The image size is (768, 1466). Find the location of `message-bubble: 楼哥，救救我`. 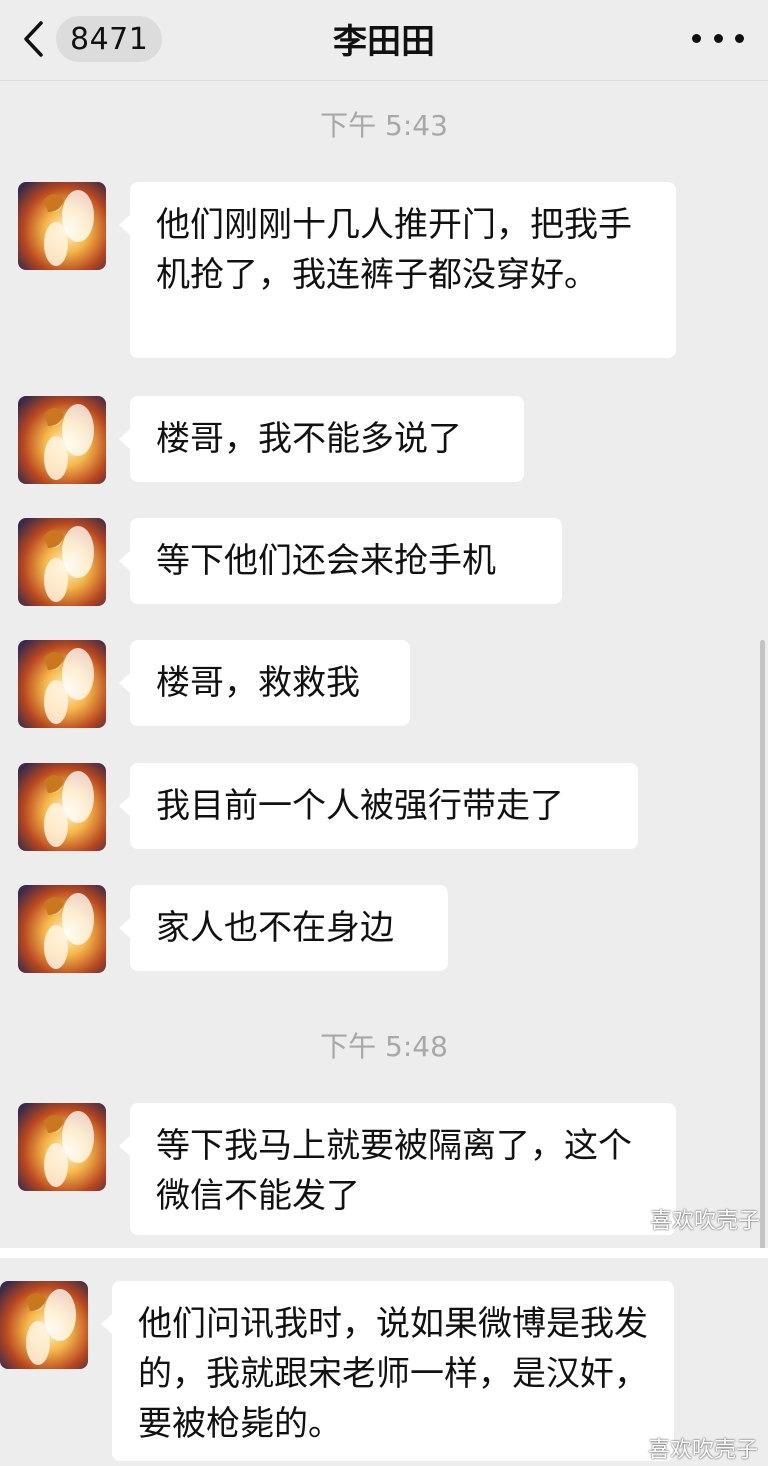

message-bubble: 楼哥，救救我 is located at coordinates (264, 683).